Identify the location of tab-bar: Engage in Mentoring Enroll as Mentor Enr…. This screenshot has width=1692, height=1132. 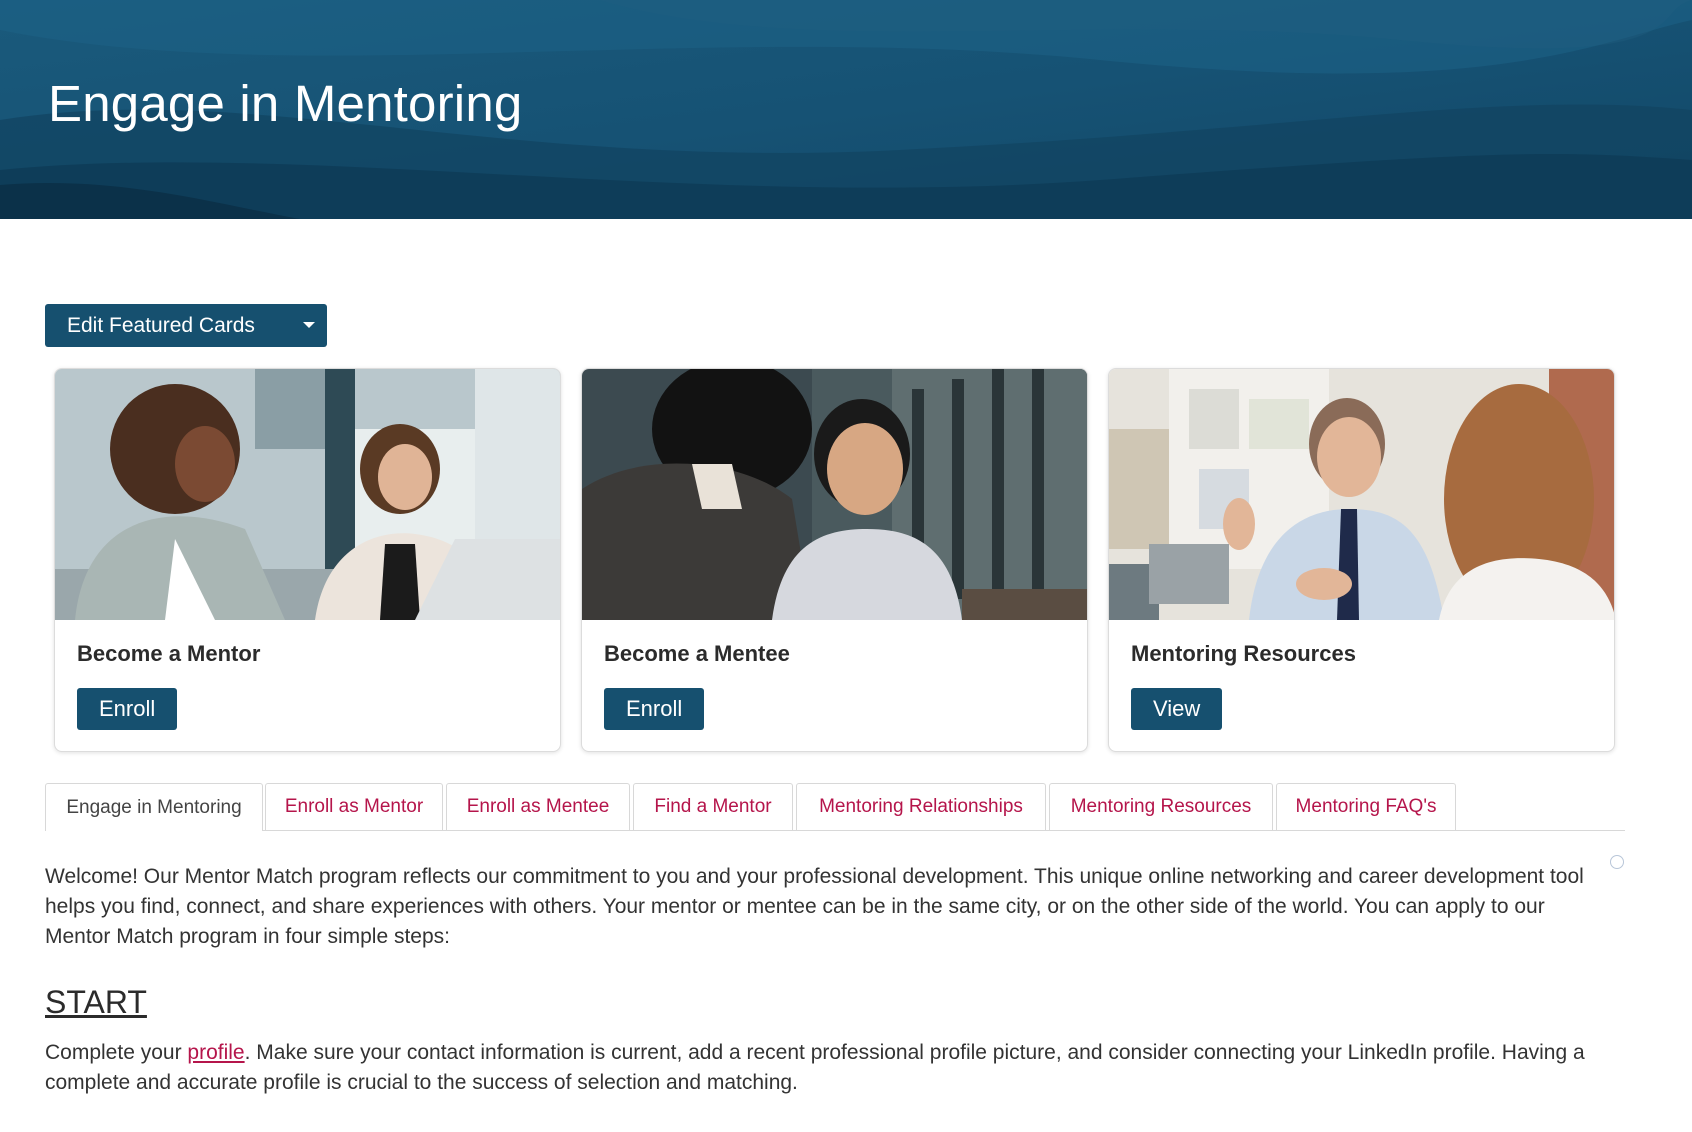
(835, 807).